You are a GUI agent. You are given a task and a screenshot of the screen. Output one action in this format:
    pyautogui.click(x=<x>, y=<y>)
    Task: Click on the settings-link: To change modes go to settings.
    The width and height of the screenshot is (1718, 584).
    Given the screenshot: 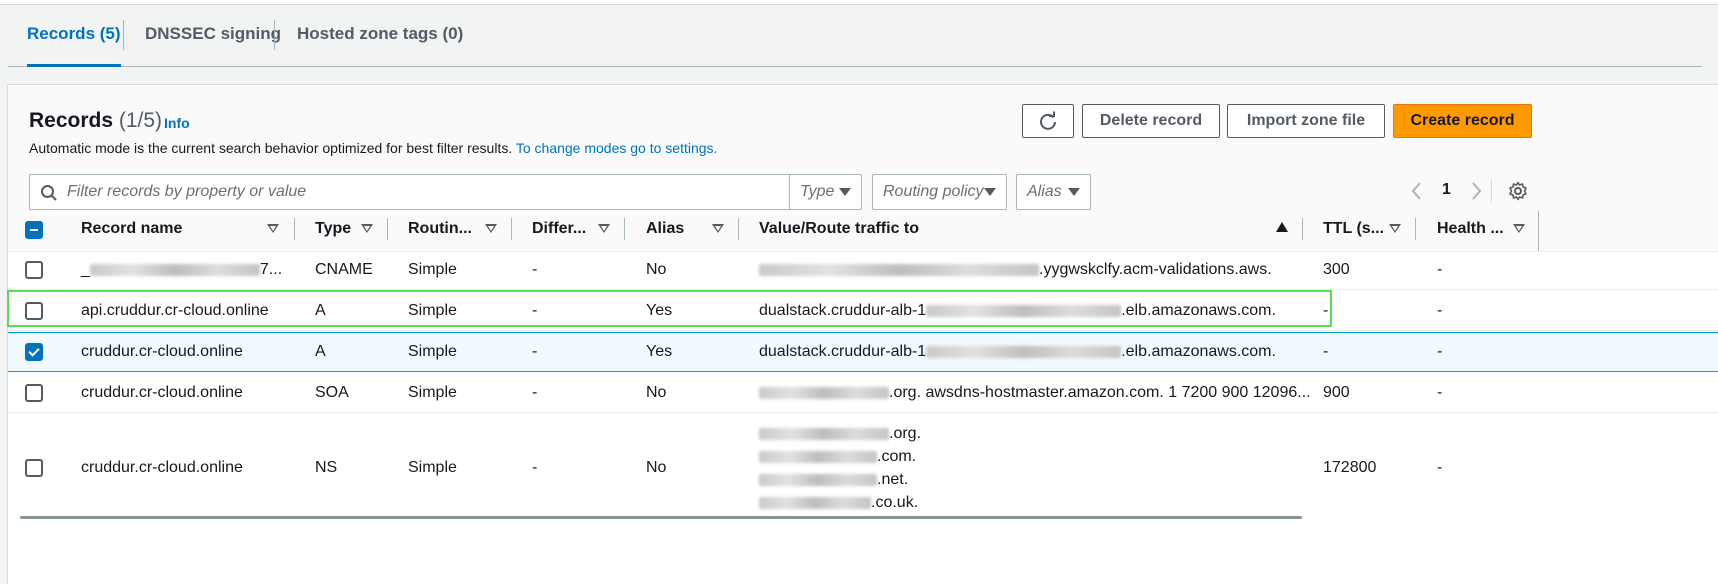 What is the action you would take?
    pyautogui.click(x=617, y=148)
    